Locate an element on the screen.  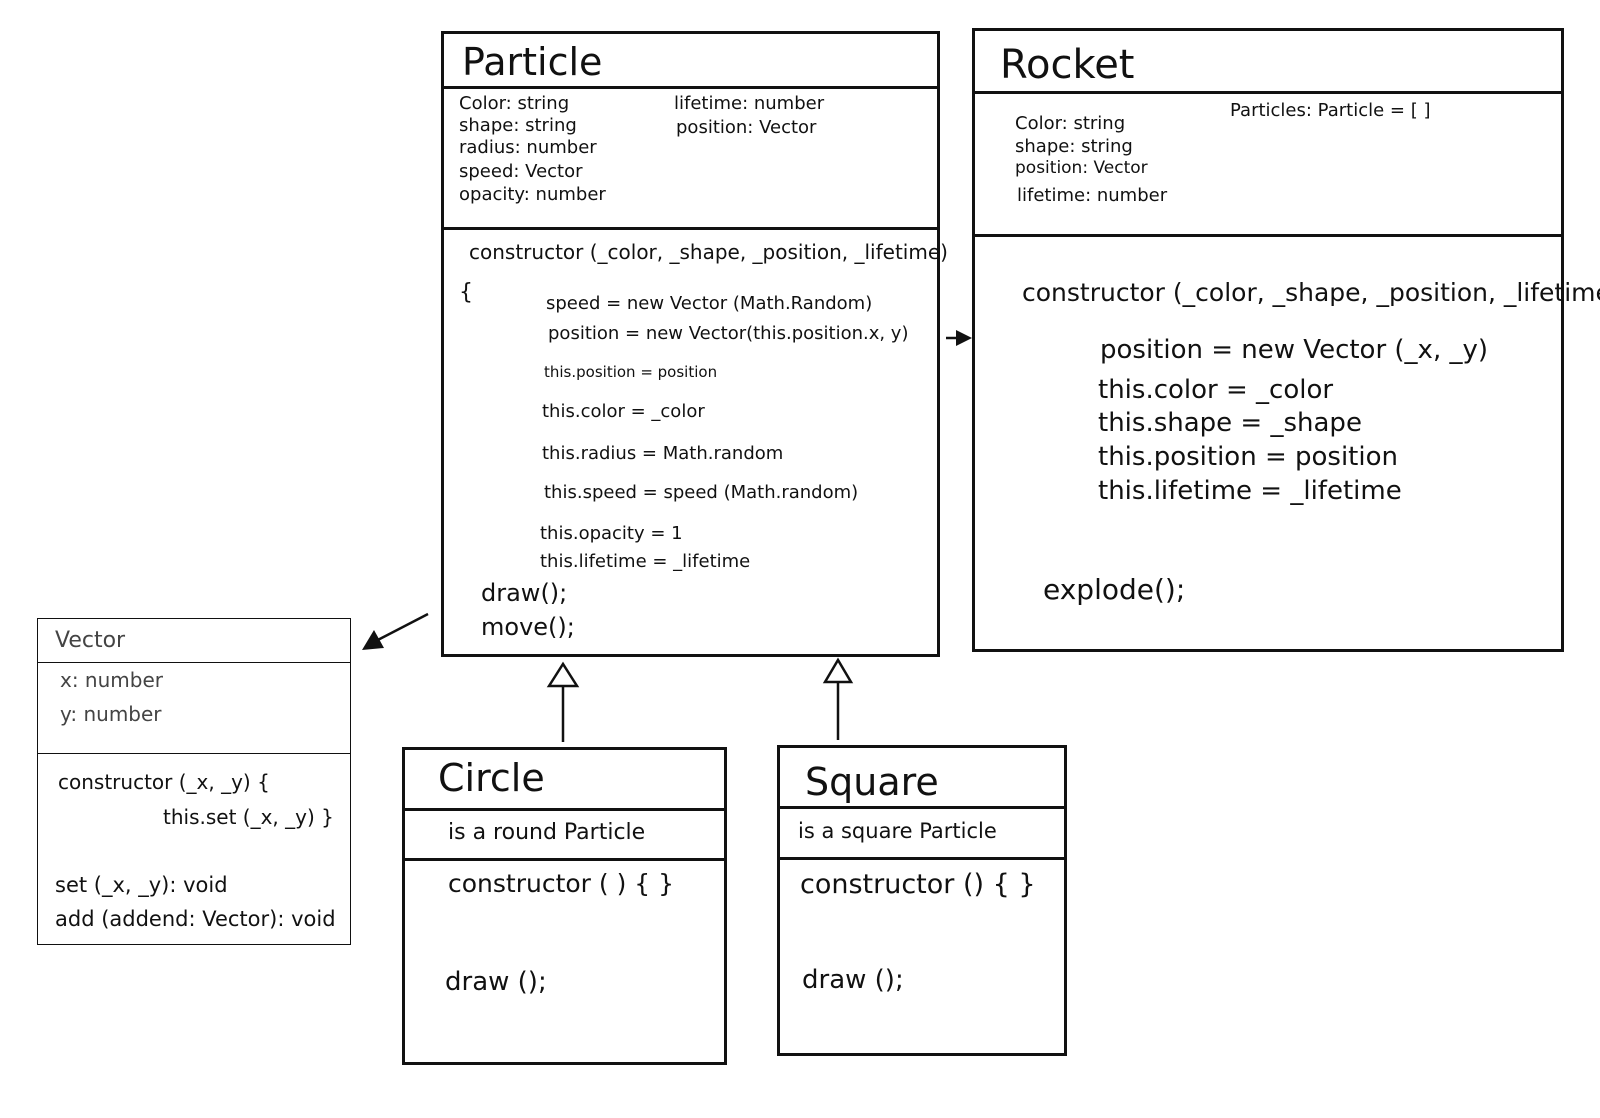
relationship-arrows is located at coordinates (667, 536).